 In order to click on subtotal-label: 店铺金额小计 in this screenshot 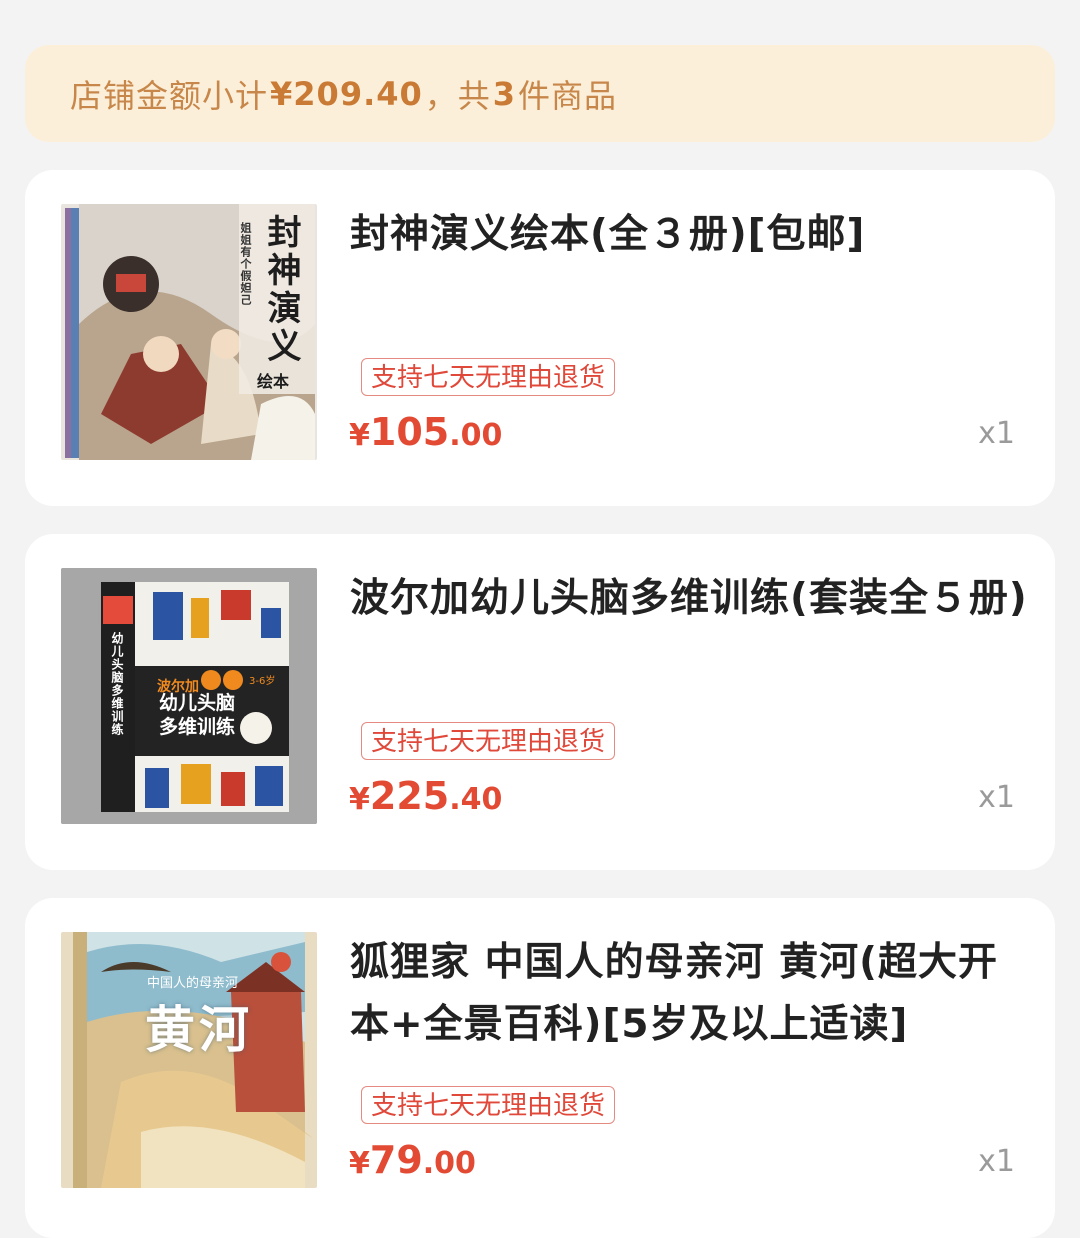, I will do `click(169, 95)`.